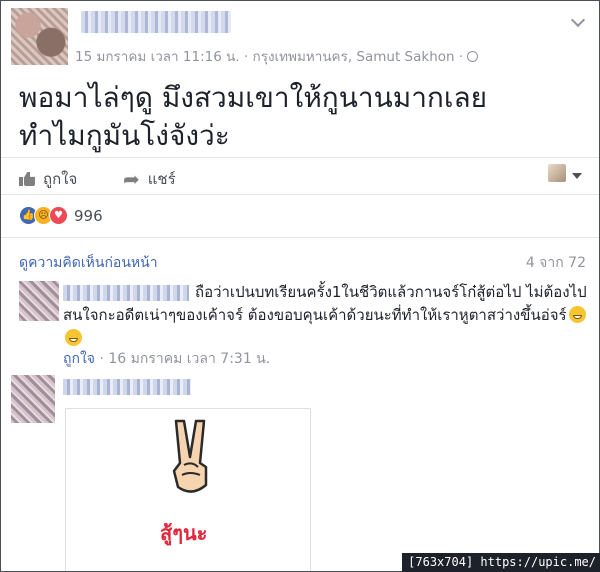 The height and width of the screenshot is (572, 600). Describe the element at coordinates (190, 456) in the screenshot. I see `victory-hand-icon` at that location.